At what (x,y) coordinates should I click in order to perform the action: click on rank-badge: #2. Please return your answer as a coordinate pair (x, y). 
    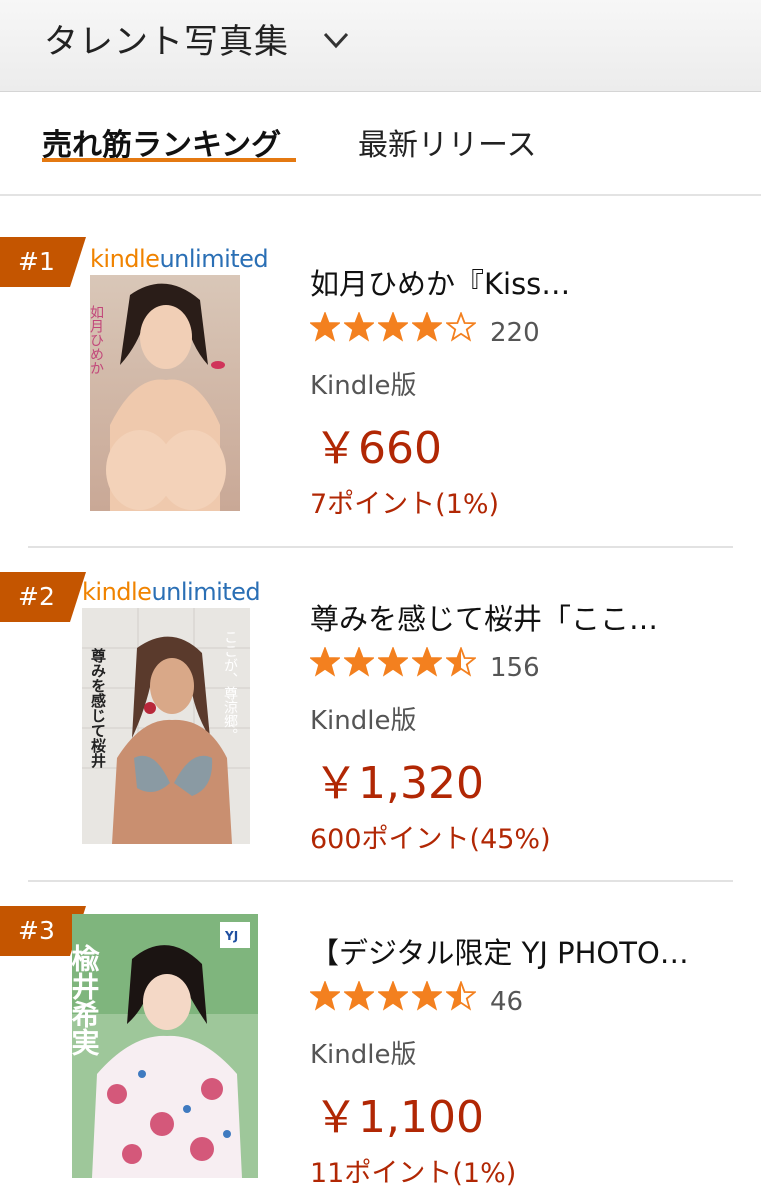
    Looking at the image, I should click on (43, 597).